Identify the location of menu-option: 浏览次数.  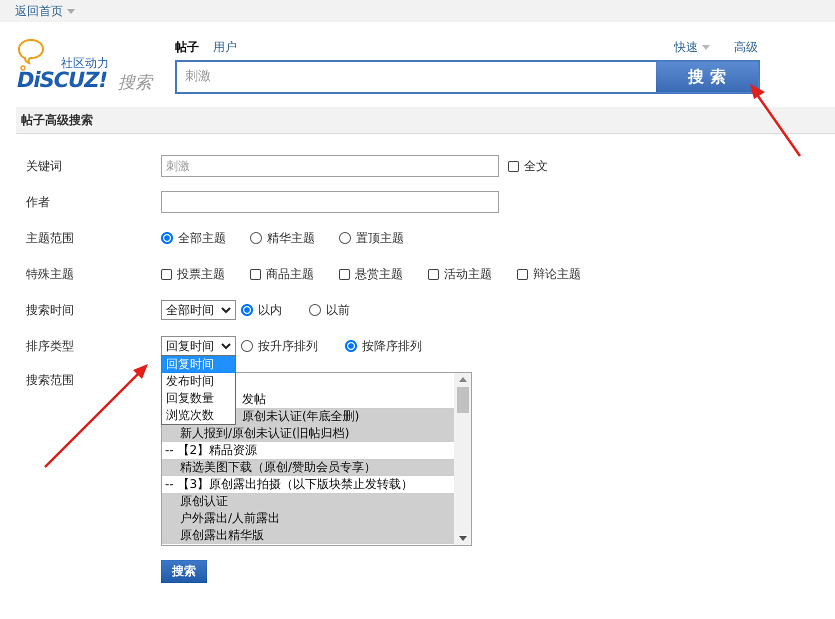
(198, 415).